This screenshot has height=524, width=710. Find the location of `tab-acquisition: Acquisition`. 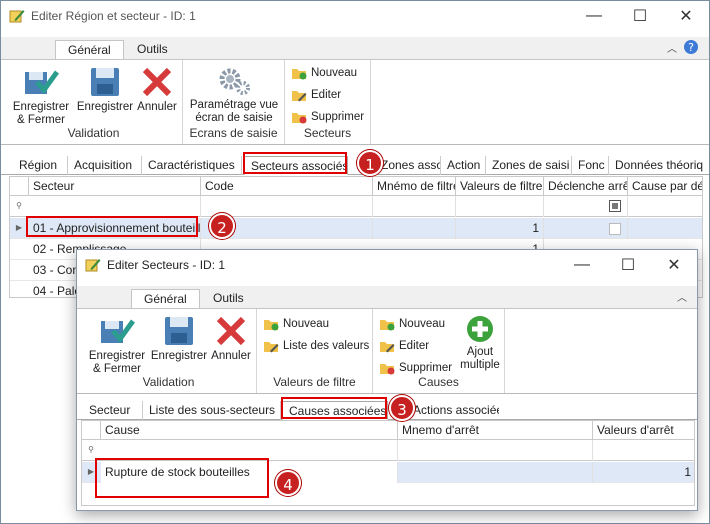

tab-acquisition: Acquisition is located at coordinates (105, 165).